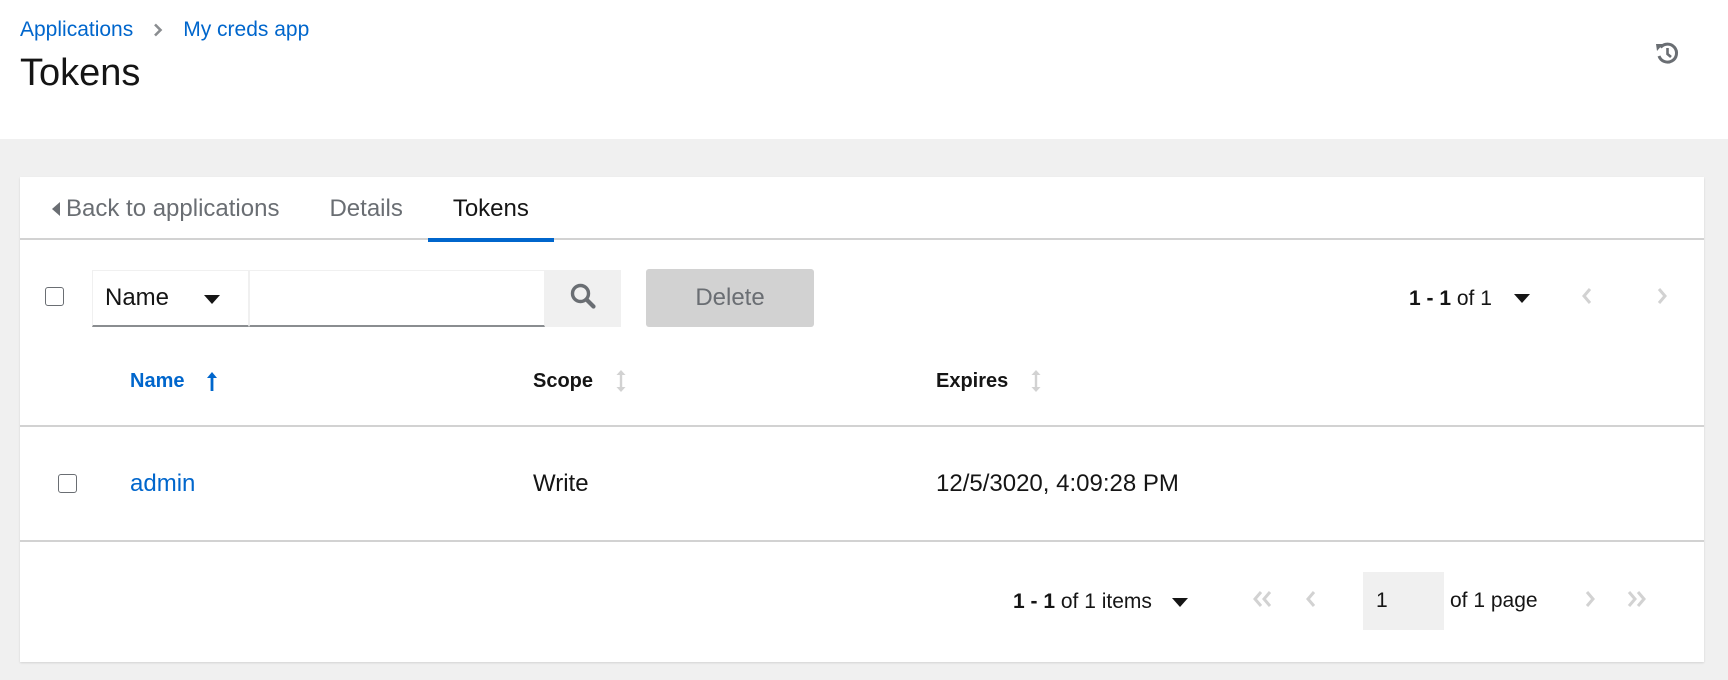  Describe the element at coordinates (397, 298) in the screenshot. I see `search-input` at that location.